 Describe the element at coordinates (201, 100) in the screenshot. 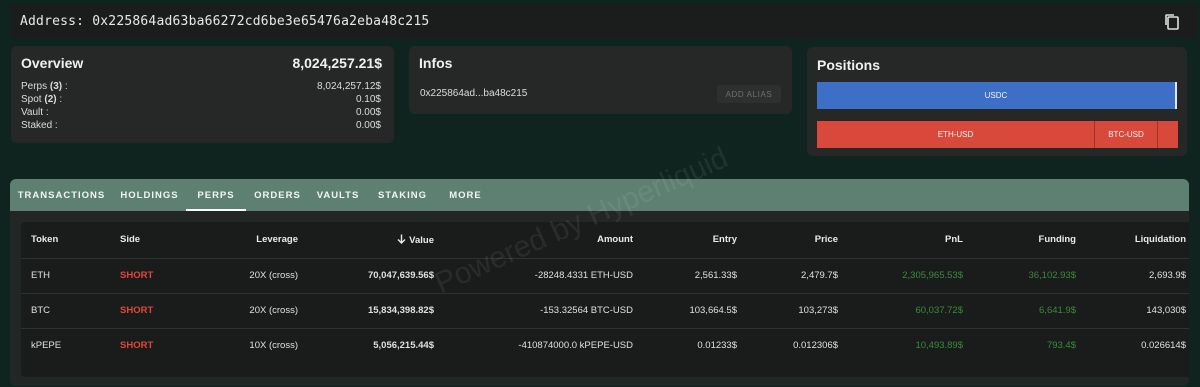

I see `overview-row-spot: Spot (2) : 0.10$` at that location.